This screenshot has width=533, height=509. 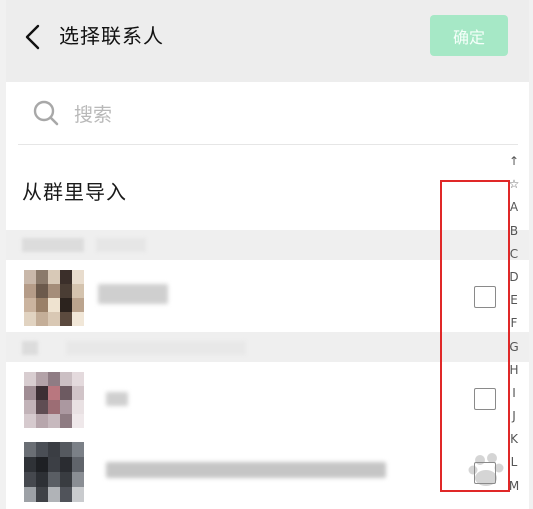 What do you see at coordinates (514, 184) in the screenshot?
I see `index-item-star: ☆` at bounding box center [514, 184].